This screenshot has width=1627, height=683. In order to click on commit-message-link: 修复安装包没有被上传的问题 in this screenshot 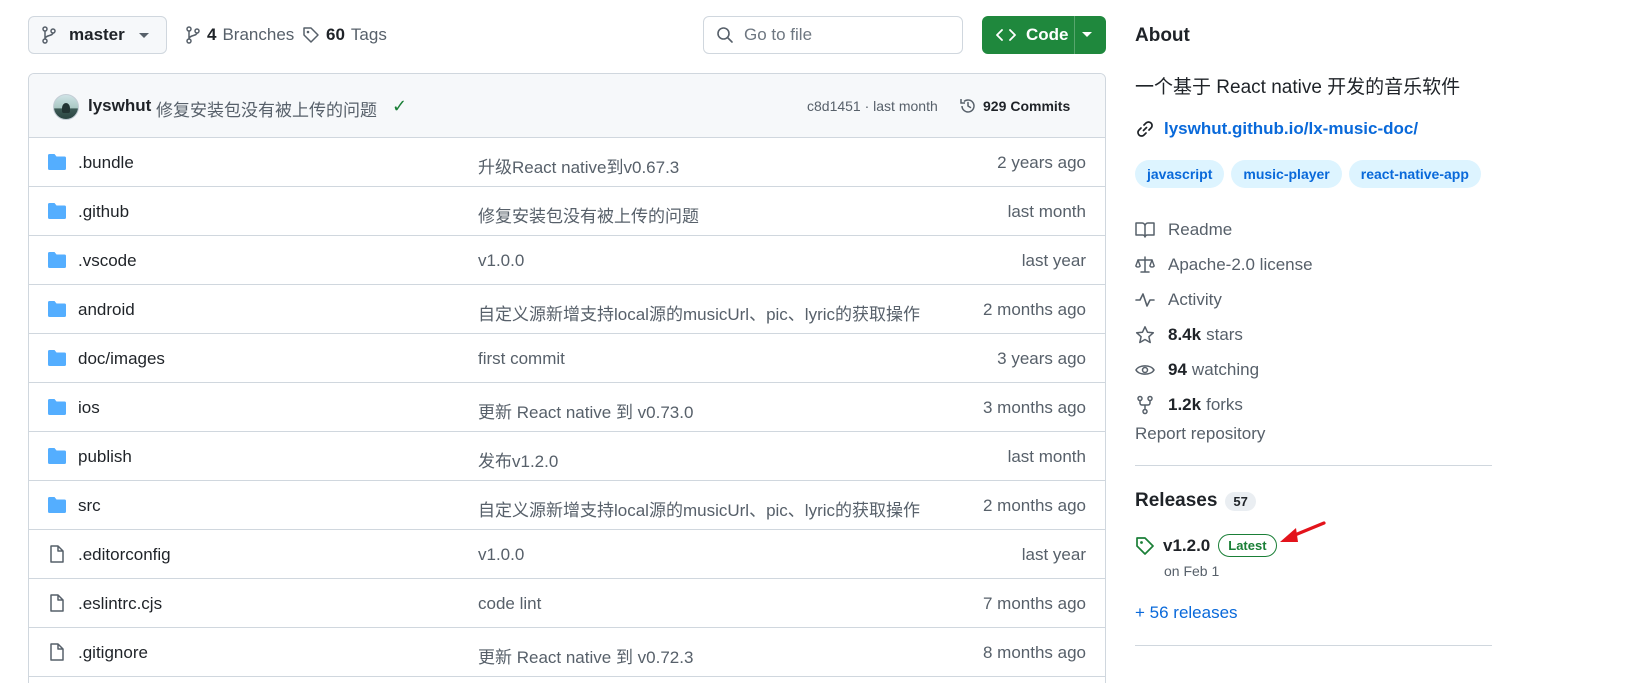, I will do `click(266, 108)`.